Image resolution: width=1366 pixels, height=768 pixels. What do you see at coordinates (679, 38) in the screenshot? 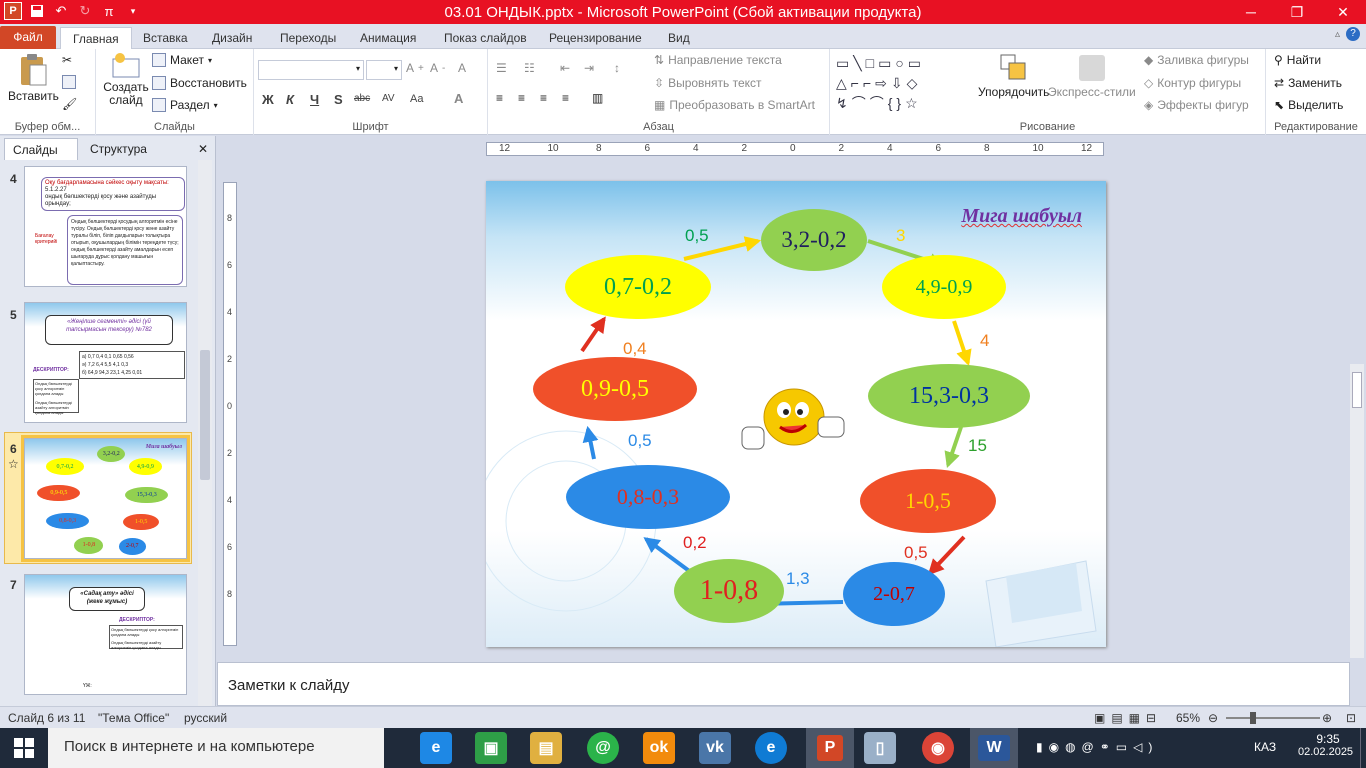
I see `tab-view: Вид` at bounding box center [679, 38].